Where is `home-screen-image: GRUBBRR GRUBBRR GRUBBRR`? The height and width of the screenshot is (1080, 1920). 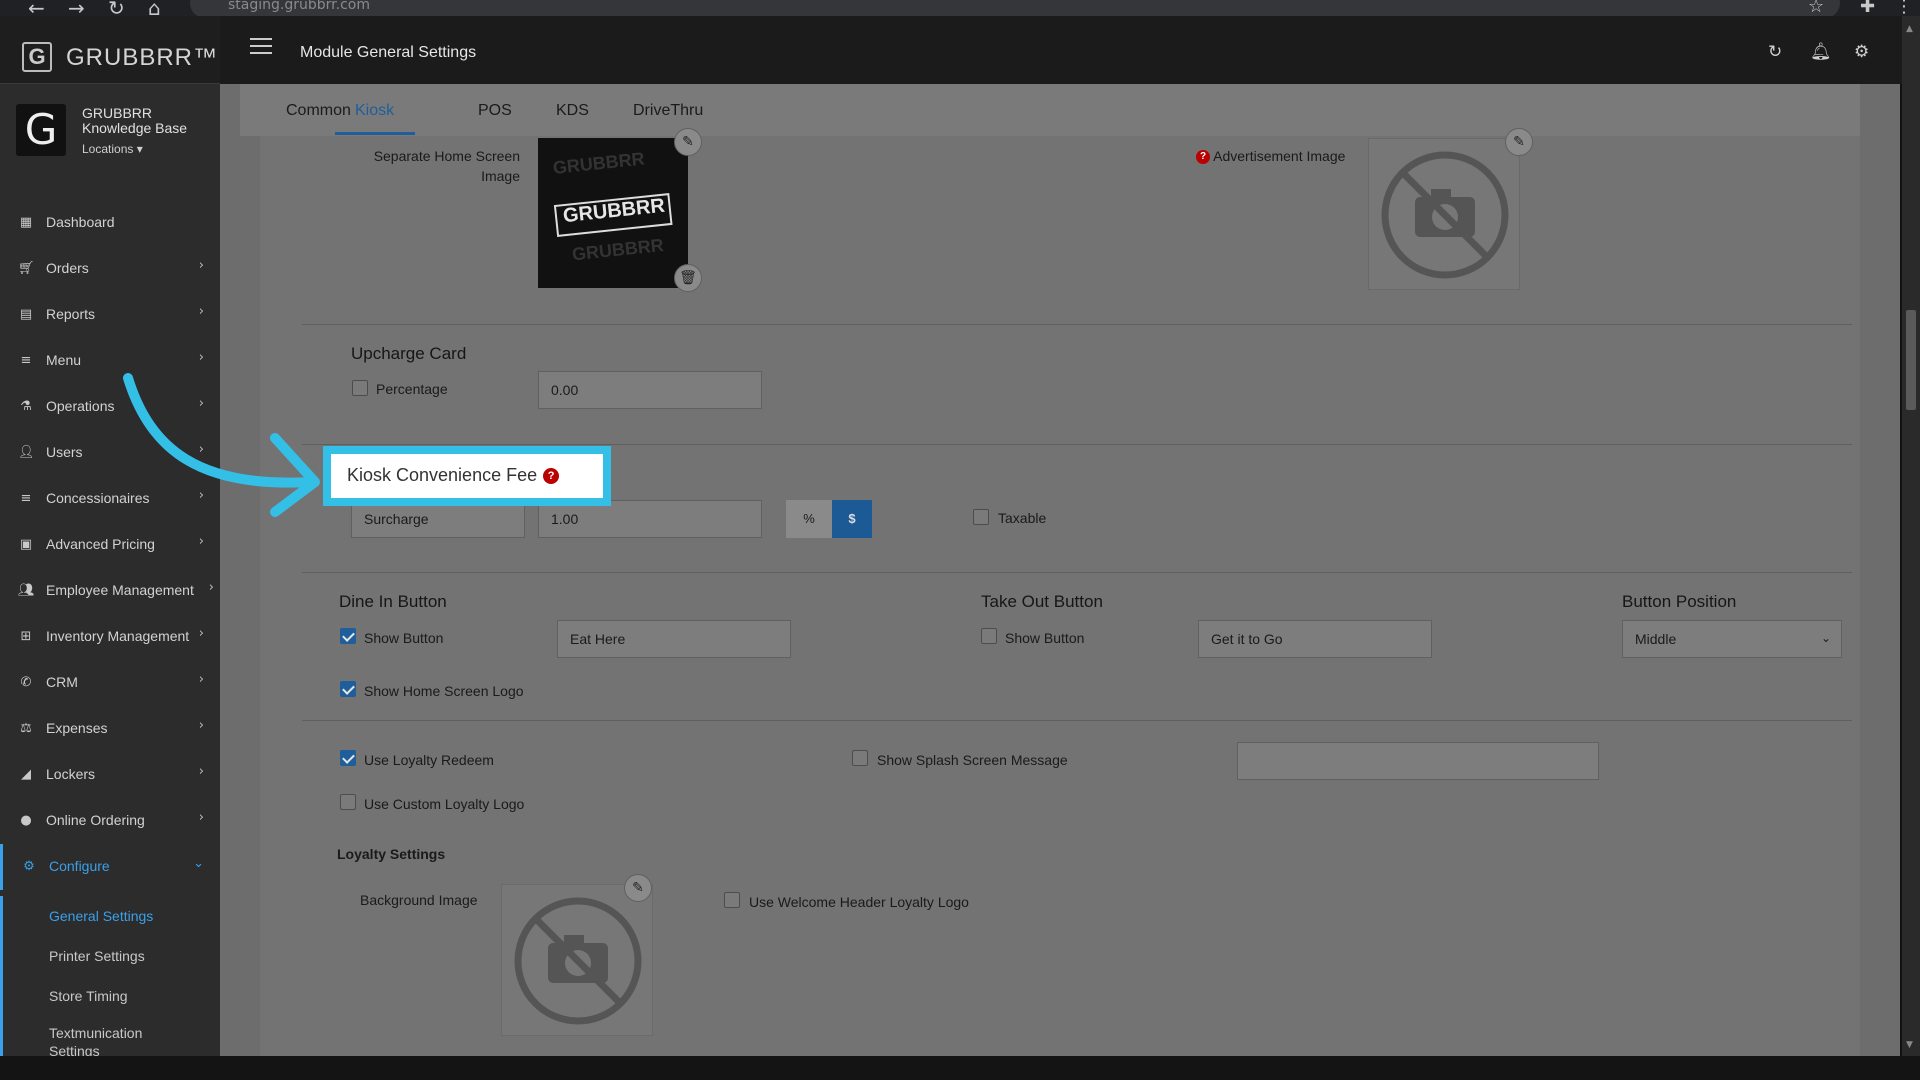 home-screen-image: GRUBBRR GRUBBRR GRUBBRR is located at coordinates (613, 213).